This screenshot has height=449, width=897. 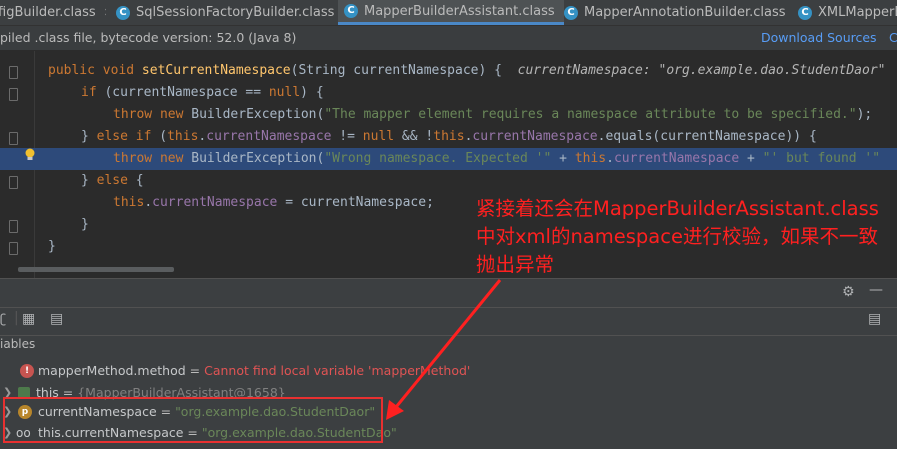 What do you see at coordinates (27, 371) in the screenshot?
I see `error-icon: !` at bounding box center [27, 371].